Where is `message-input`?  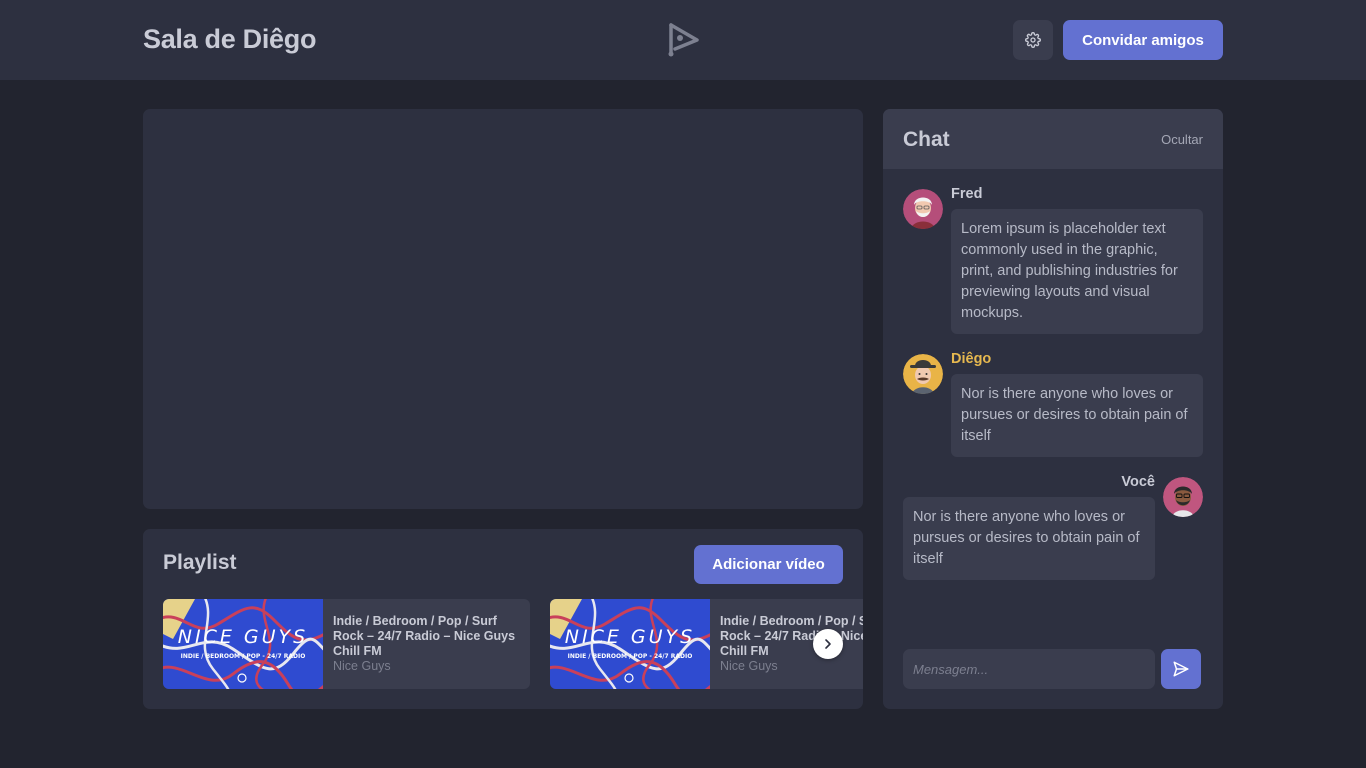 message-input is located at coordinates (1029, 669).